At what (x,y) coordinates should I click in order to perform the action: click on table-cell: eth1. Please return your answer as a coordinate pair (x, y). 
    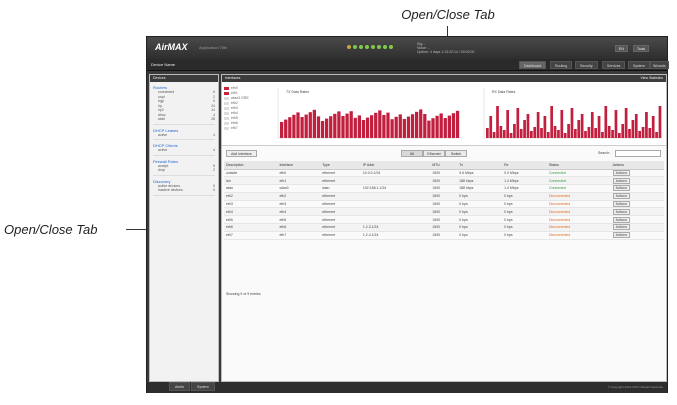
    Looking at the image, I should click on (299, 181).